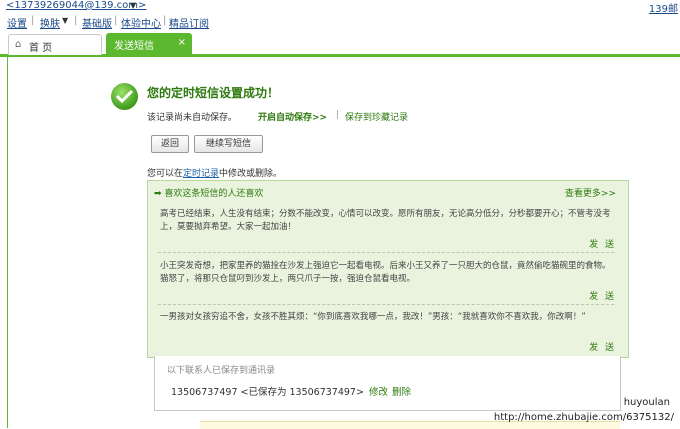  What do you see at coordinates (376, 116) in the screenshot?
I see `save-to-treasure-link: 保存到珍藏记录` at bounding box center [376, 116].